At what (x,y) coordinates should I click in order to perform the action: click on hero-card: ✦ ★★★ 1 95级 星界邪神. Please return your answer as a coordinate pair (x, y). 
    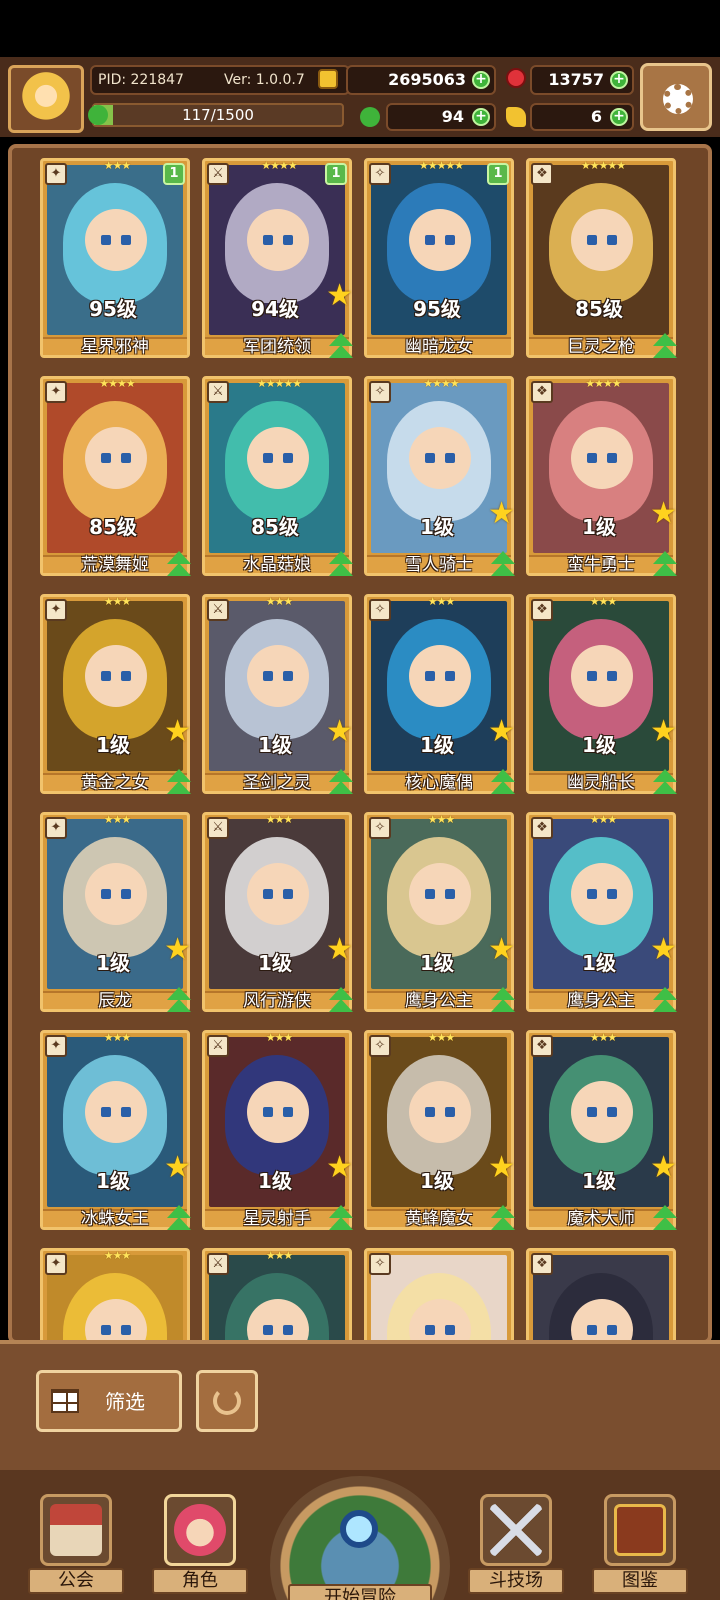
    Looking at the image, I should click on (115, 258).